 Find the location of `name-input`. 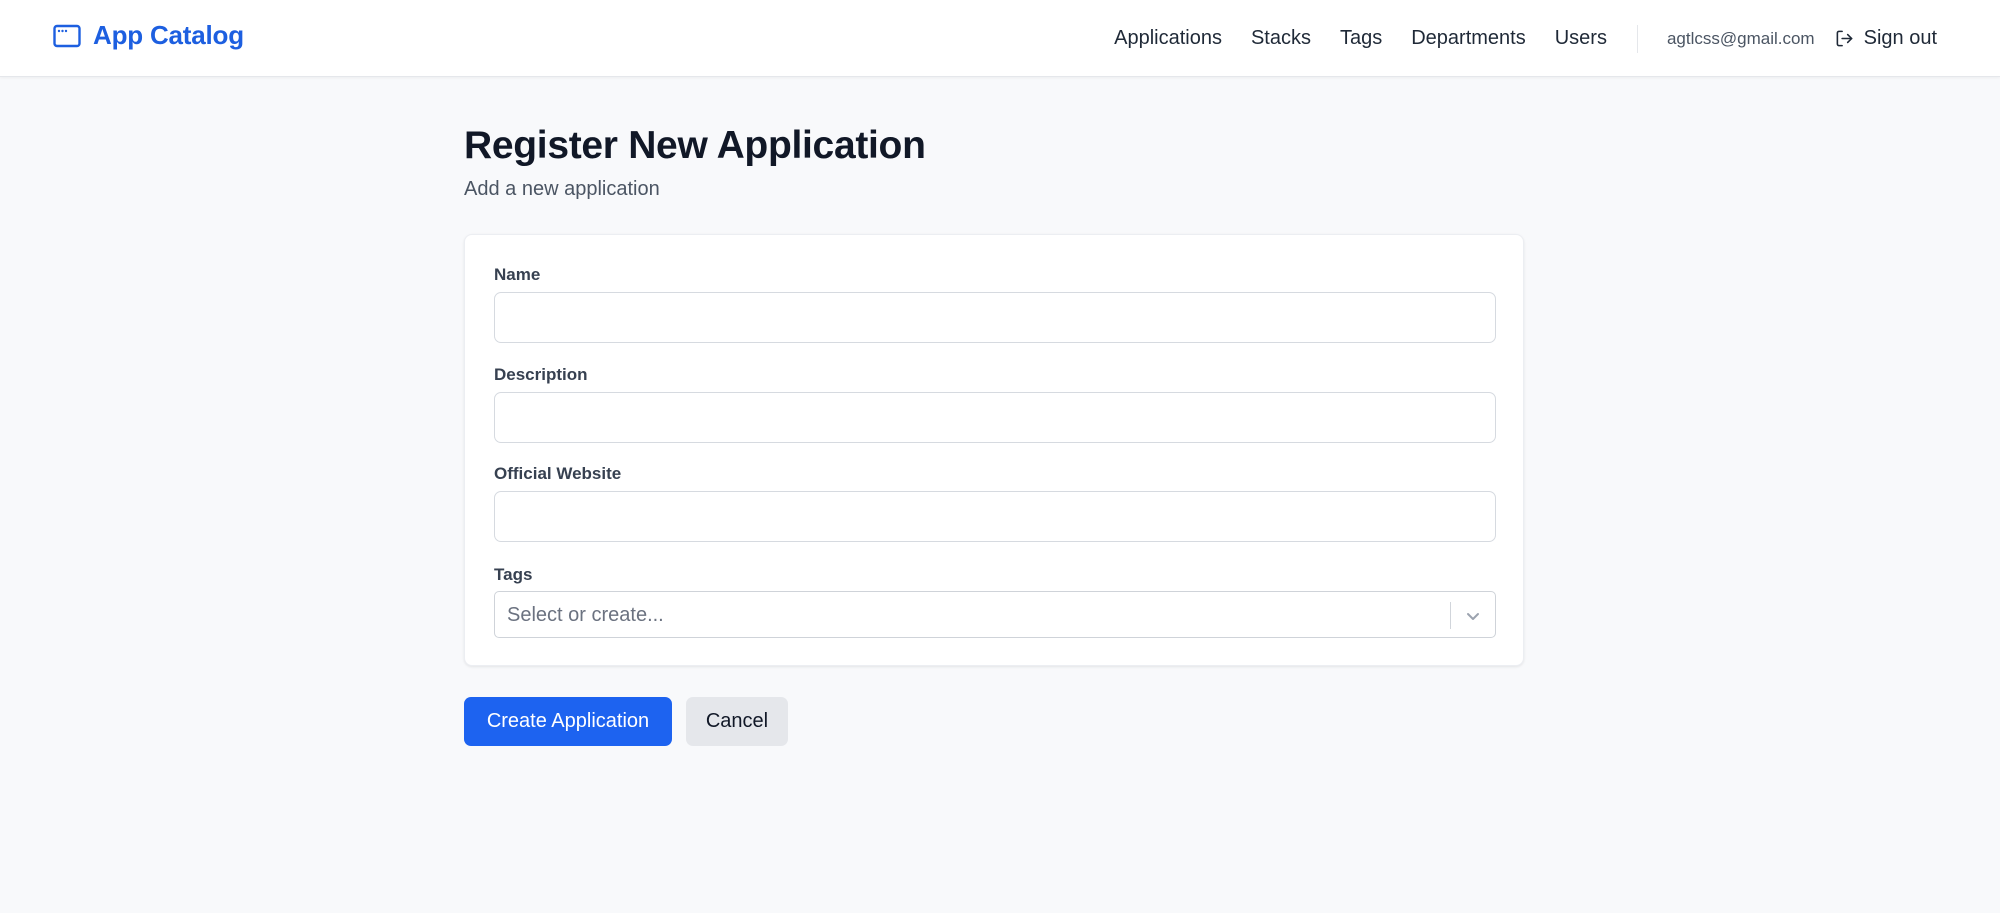

name-input is located at coordinates (995, 317).